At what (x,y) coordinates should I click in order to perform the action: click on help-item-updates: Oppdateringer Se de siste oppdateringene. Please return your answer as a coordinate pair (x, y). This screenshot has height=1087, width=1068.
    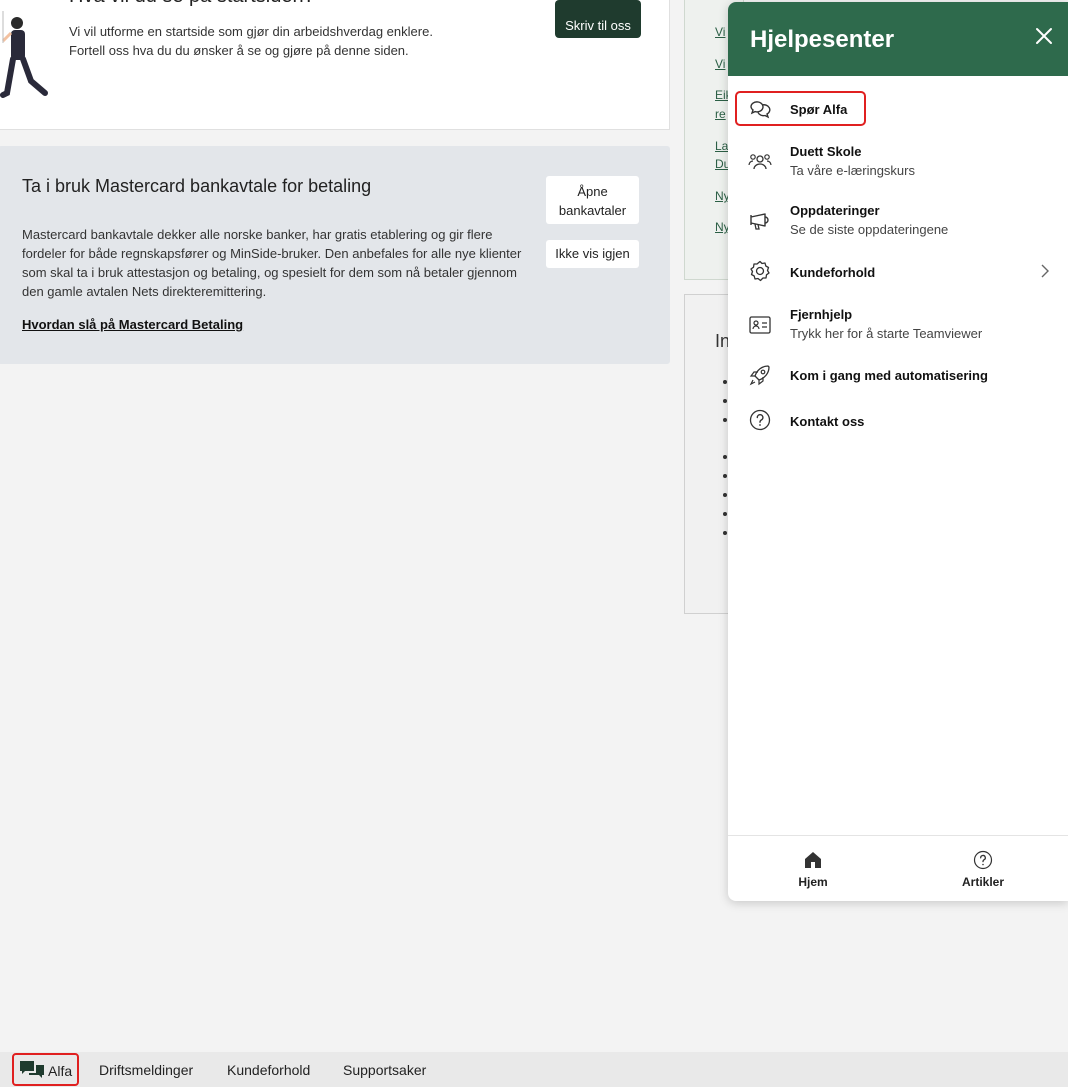
    Looking at the image, I should click on (898, 220).